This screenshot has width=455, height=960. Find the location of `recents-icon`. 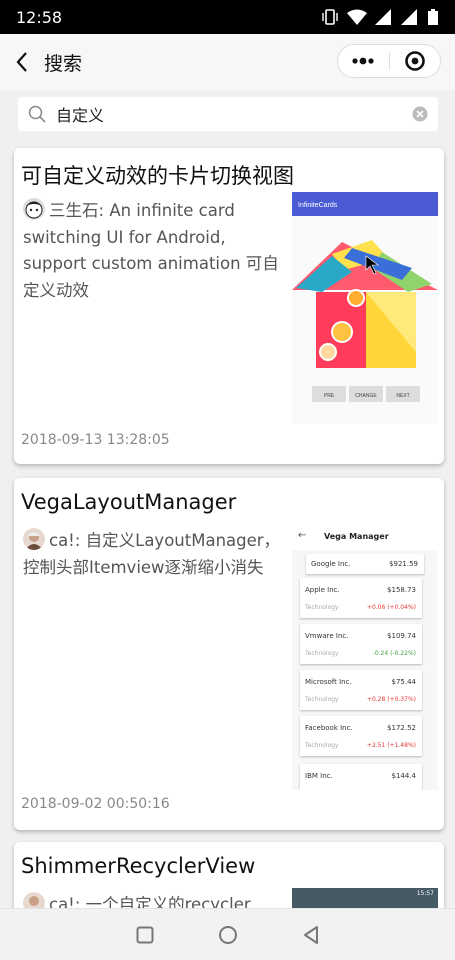

recents-icon is located at coordinates (145, 935).